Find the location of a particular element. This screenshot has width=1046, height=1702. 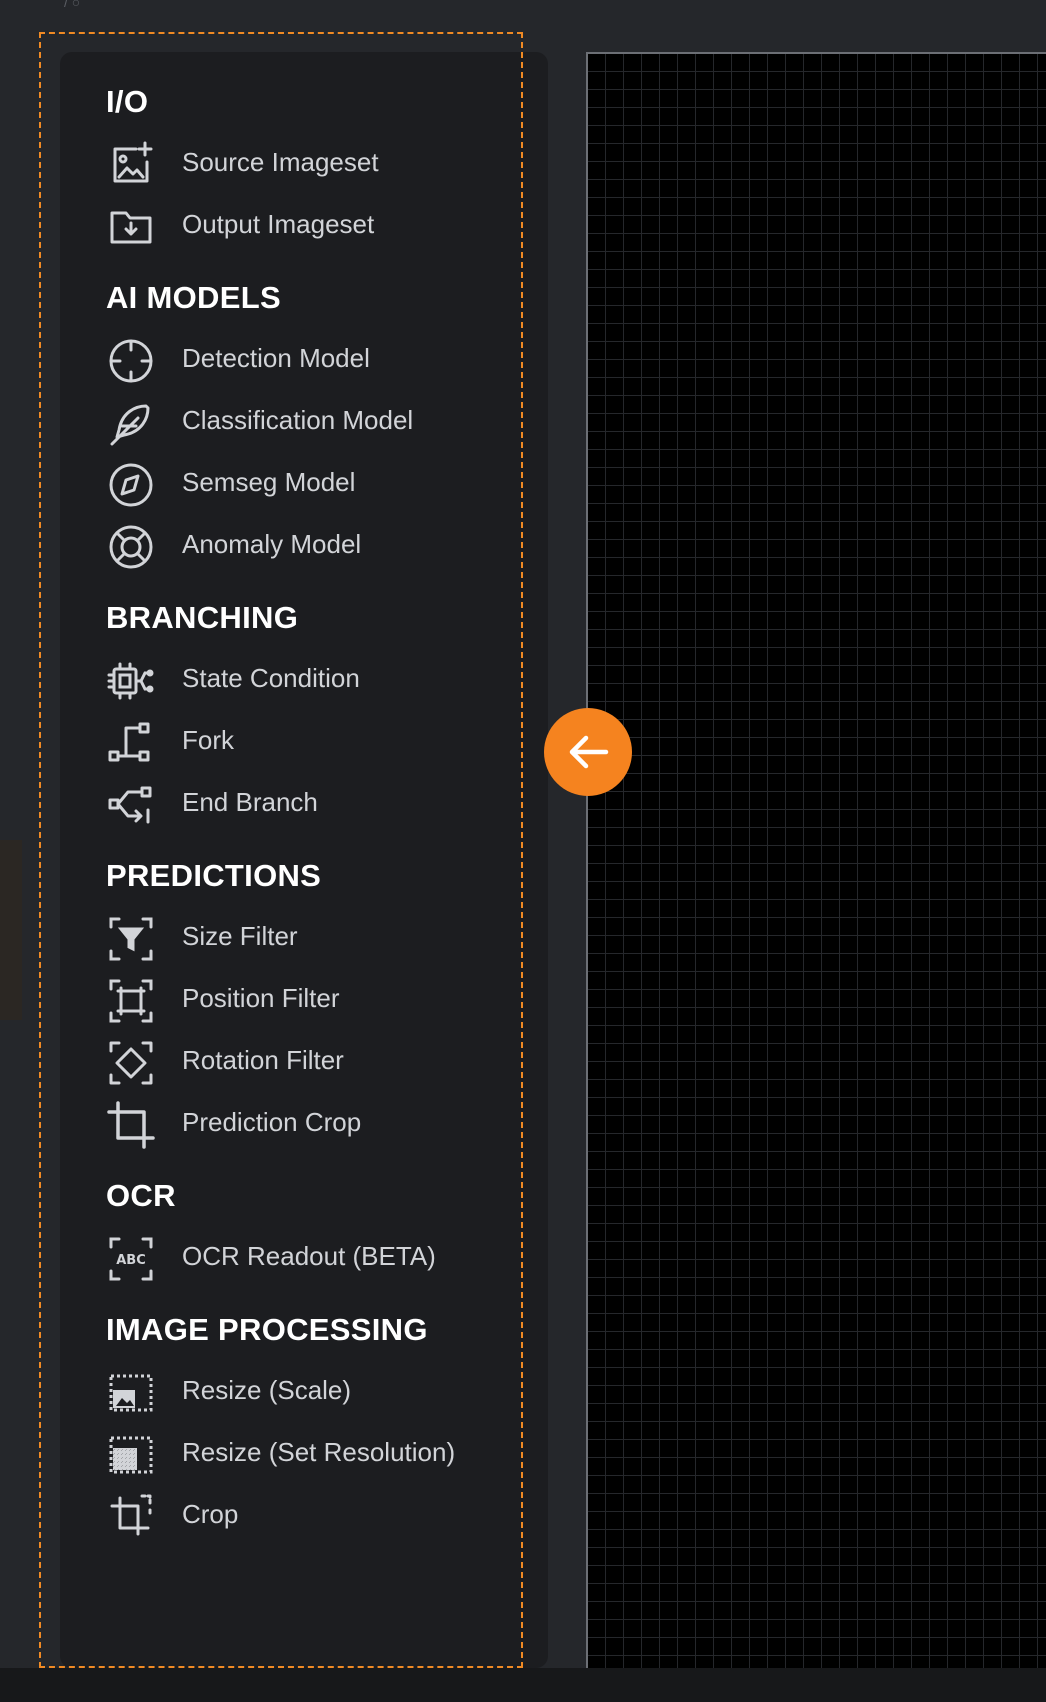

palette-item-label: OCR Readout (BETA) is located at coordinates (309, 1256).